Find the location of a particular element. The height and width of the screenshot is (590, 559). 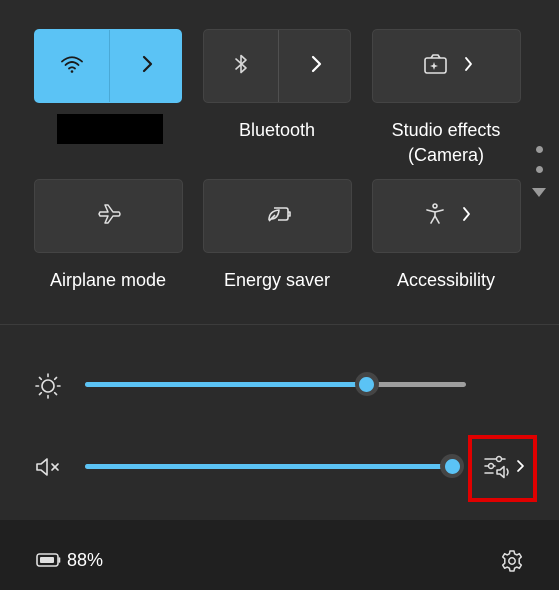

brightness-slider is located at coordinates (275, 384).